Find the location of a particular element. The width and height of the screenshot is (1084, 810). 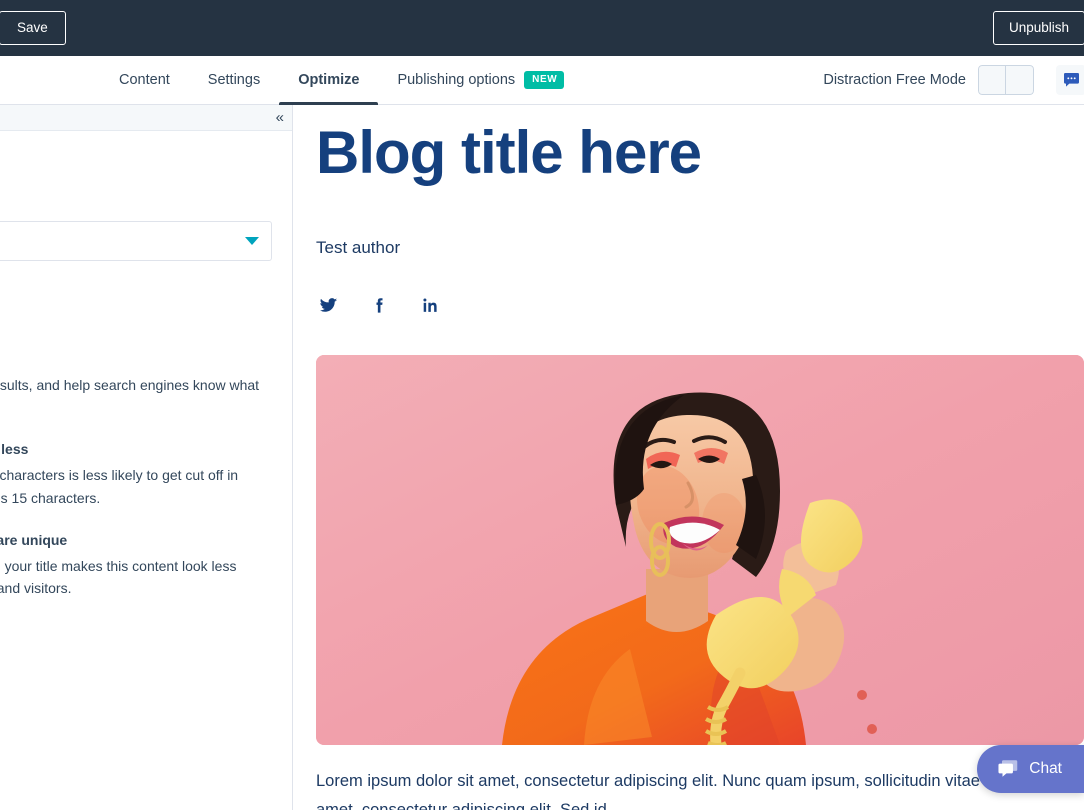

comment-icon is located at coordinates (1071, 79).